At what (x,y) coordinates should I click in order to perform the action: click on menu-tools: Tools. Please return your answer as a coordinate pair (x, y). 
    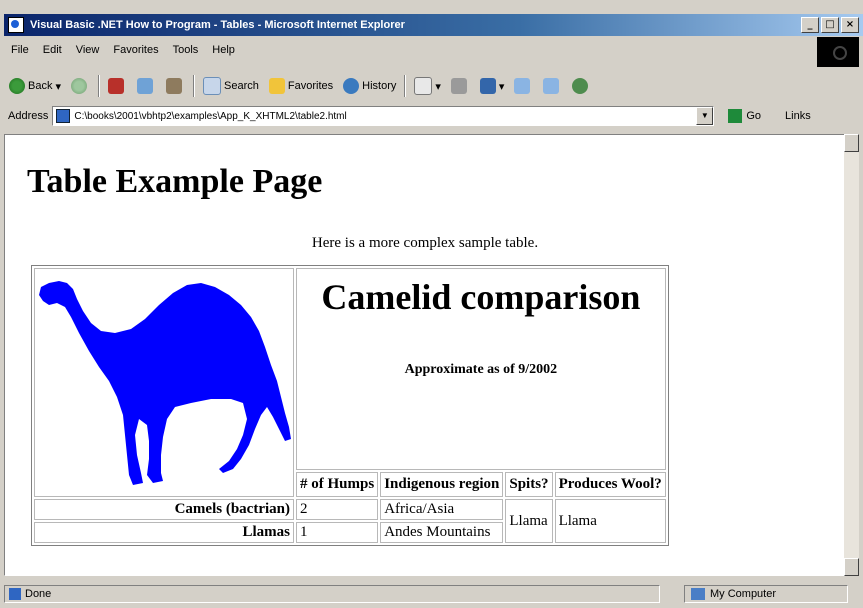
    Looking at the image, I should click on (186, 50).